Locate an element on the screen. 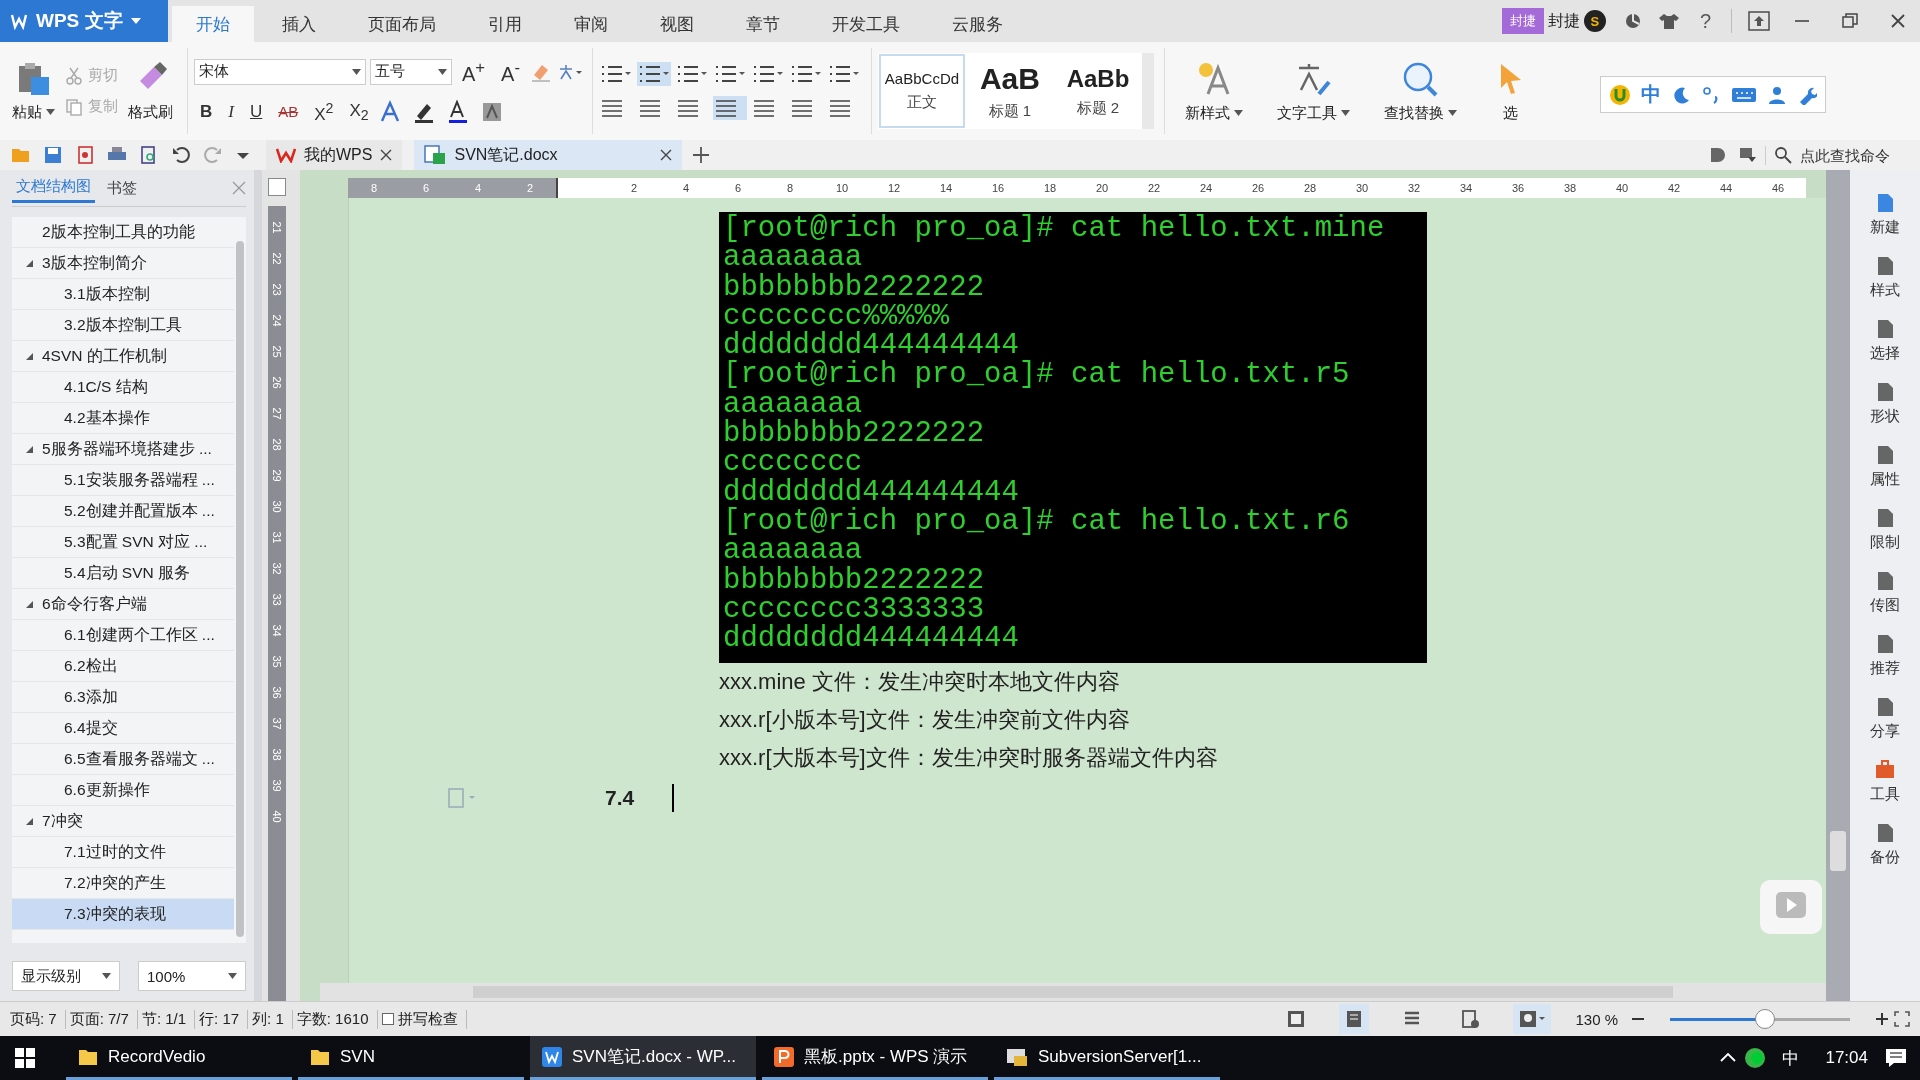 This screenshot has width=1920, height=1080. ribbon-button: 文字工具 is located at coordinates (1313, 91).